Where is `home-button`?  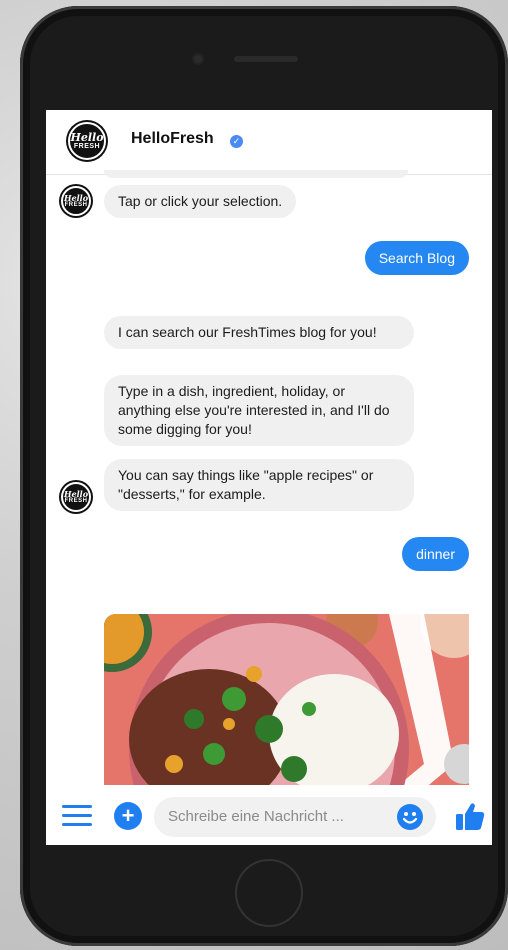 home-button is located at coordinates (269, 893).